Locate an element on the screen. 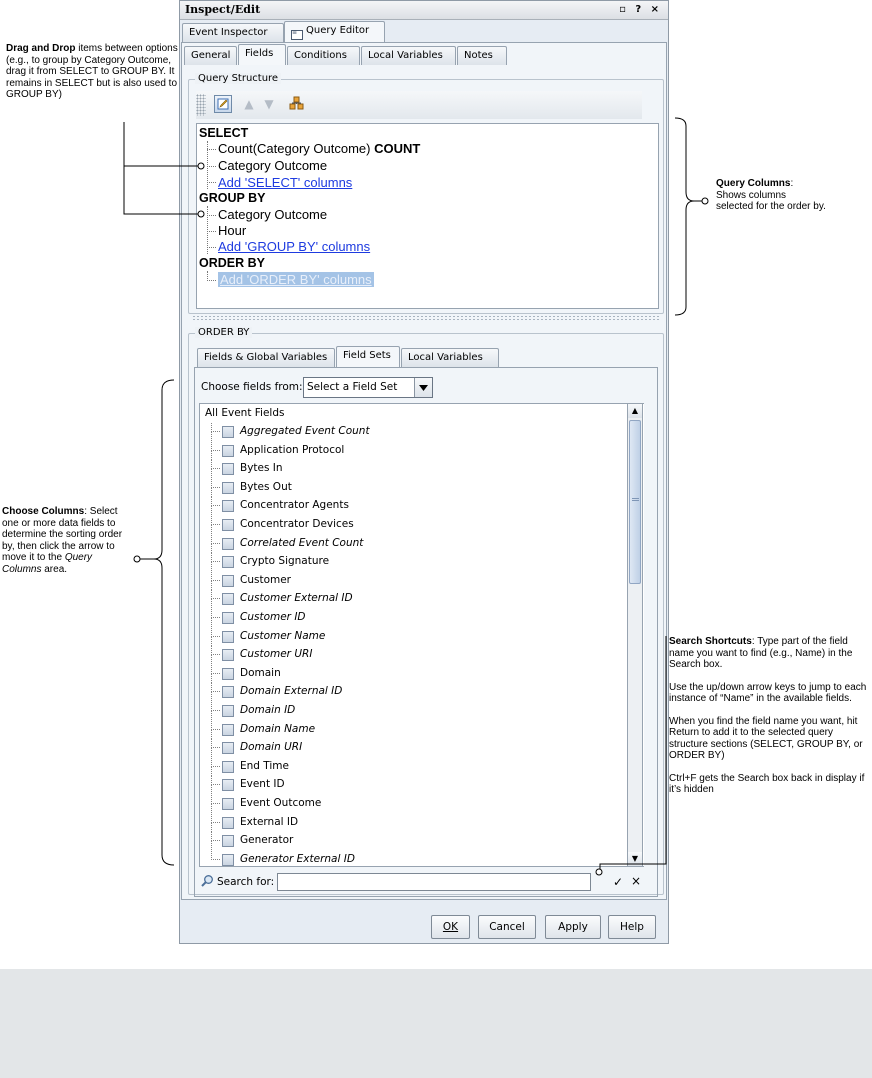 This screenshot has width=872, height=1078. tab-event-inspector: Event Inspector is located at coordinates (233, 32).